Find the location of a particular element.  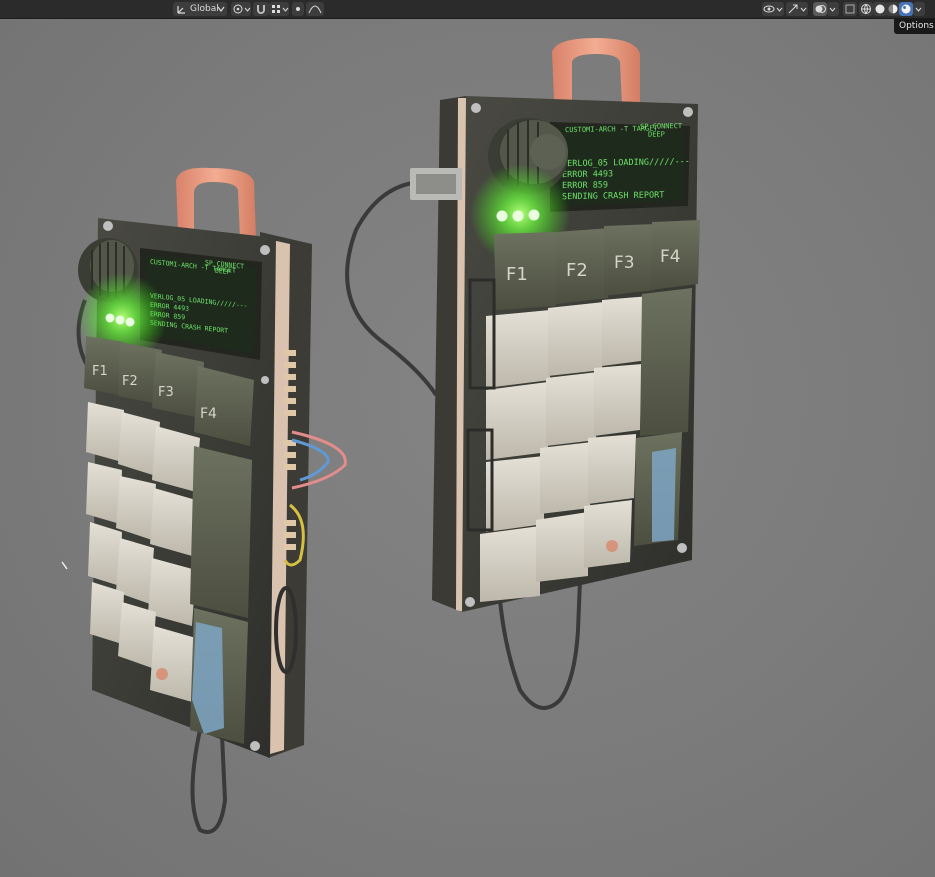

right-fkey: F1 is located at coordinates (525, 271).